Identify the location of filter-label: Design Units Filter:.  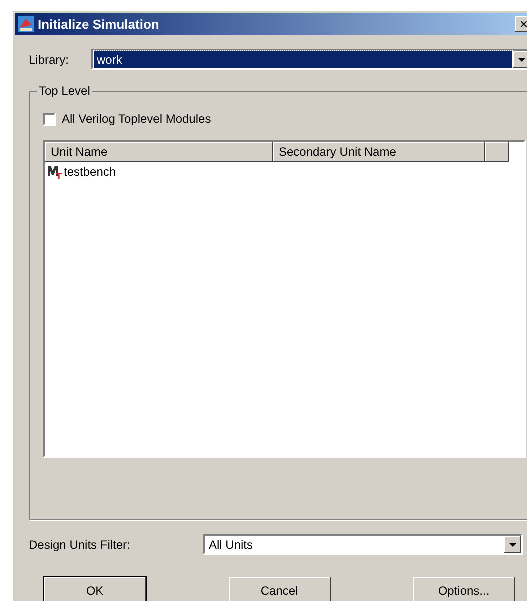
(80, 545).